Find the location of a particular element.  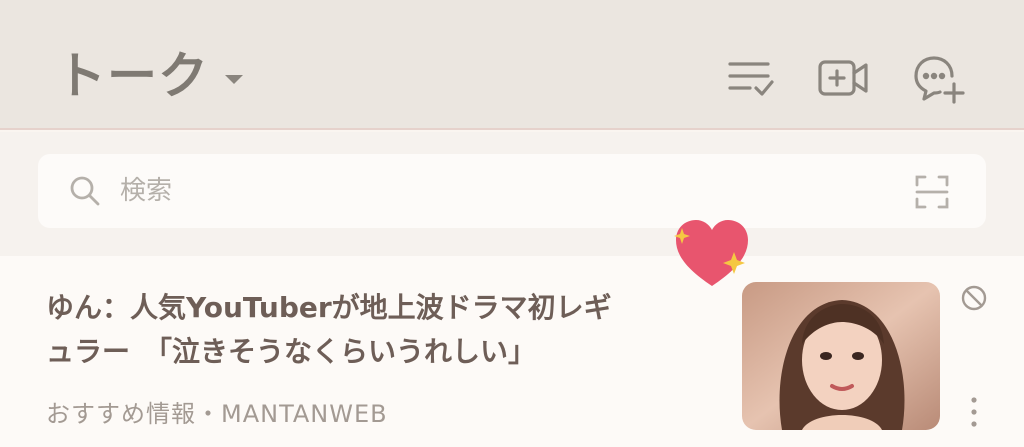

sort-check-icon is located at coordinates (751, 79).